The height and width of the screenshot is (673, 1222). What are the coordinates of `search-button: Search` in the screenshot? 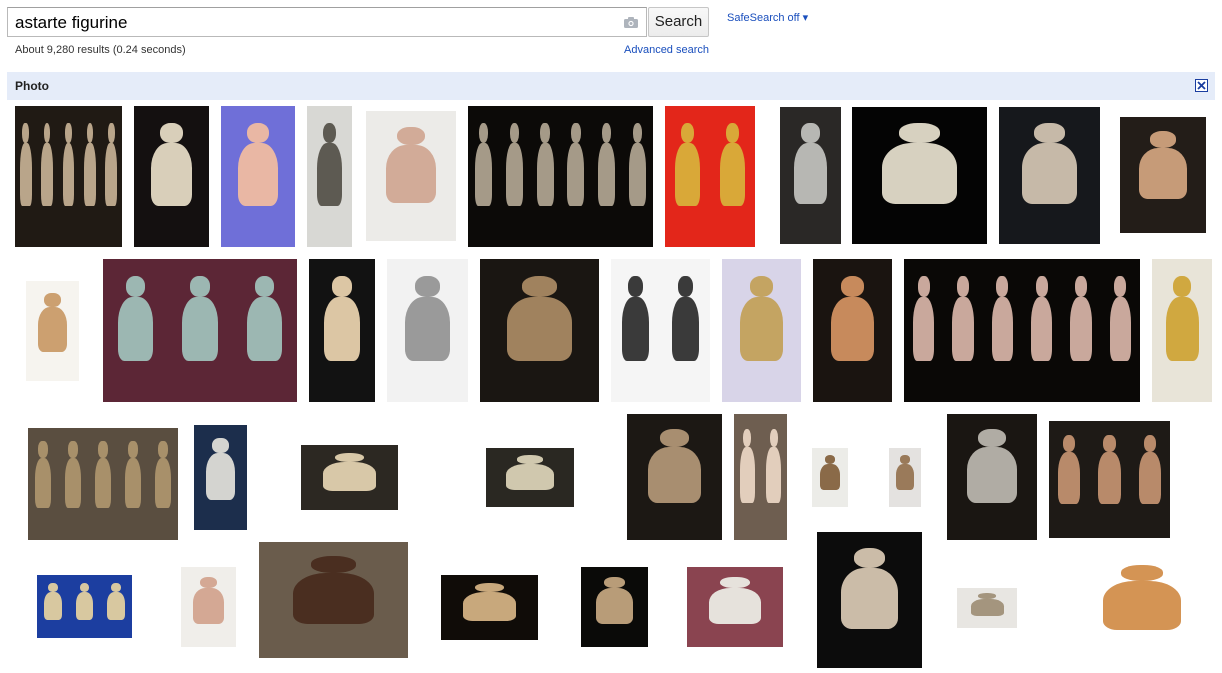 It's located at (678, 22).